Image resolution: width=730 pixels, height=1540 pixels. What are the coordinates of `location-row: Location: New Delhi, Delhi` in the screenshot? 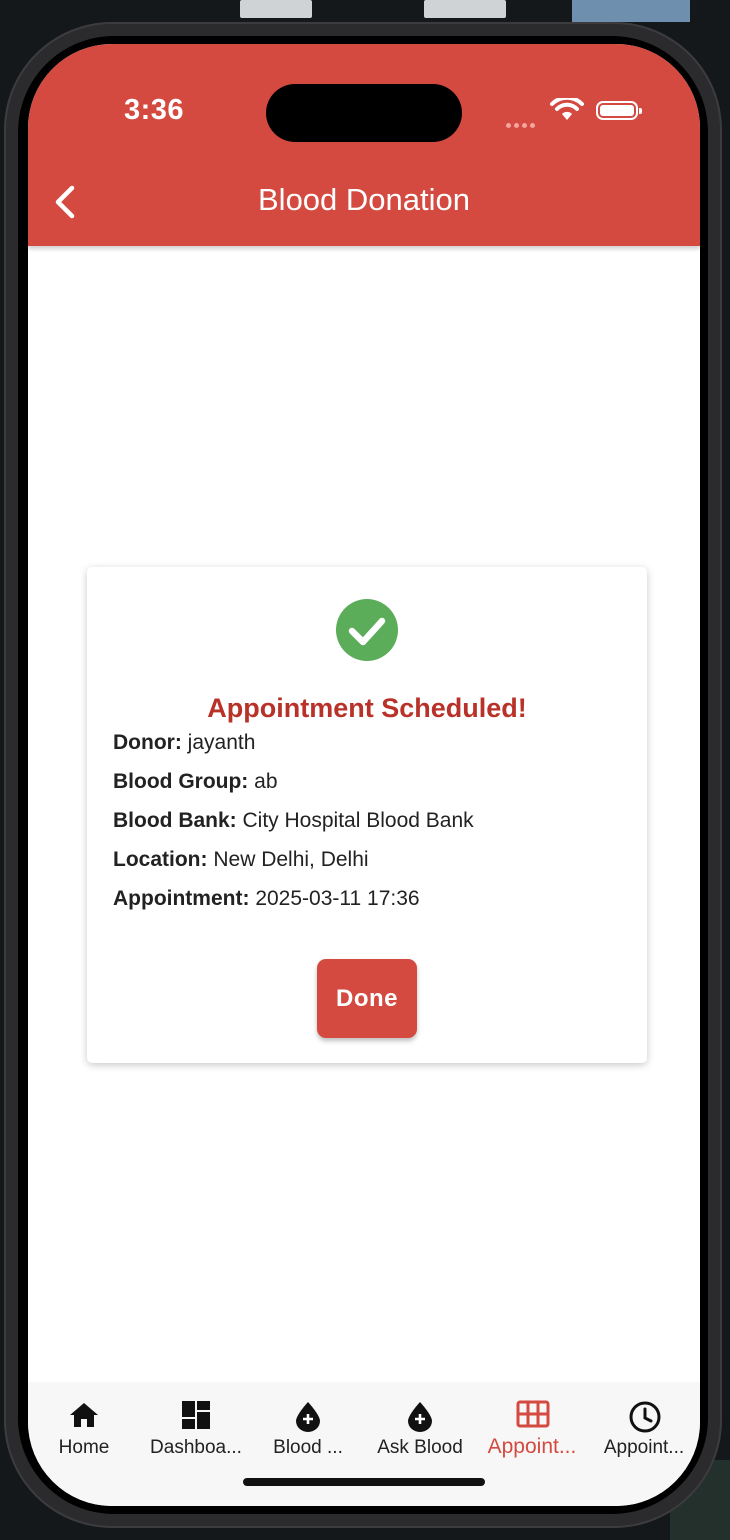 It's located at (241, 860).